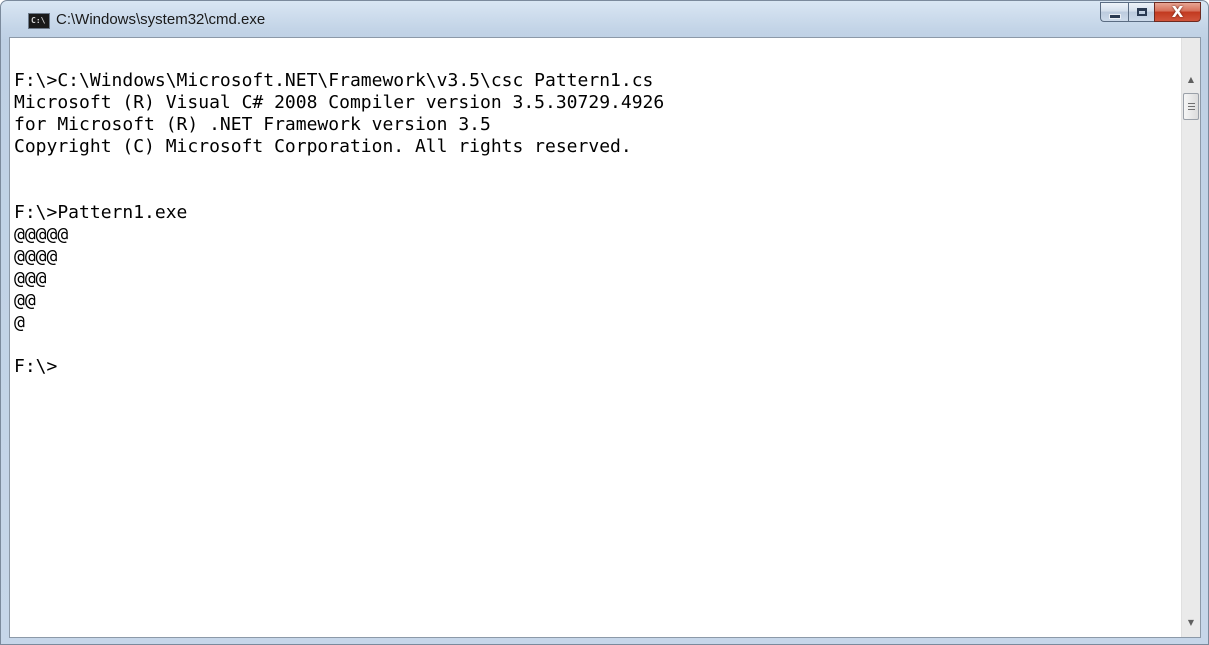 This screenshot has width=1209, height=645. What do you see at coordinates (101, 212) in the screenshot?
I see `console-line: F:\>Pattern1.exe` at bounding box center [101, 212].